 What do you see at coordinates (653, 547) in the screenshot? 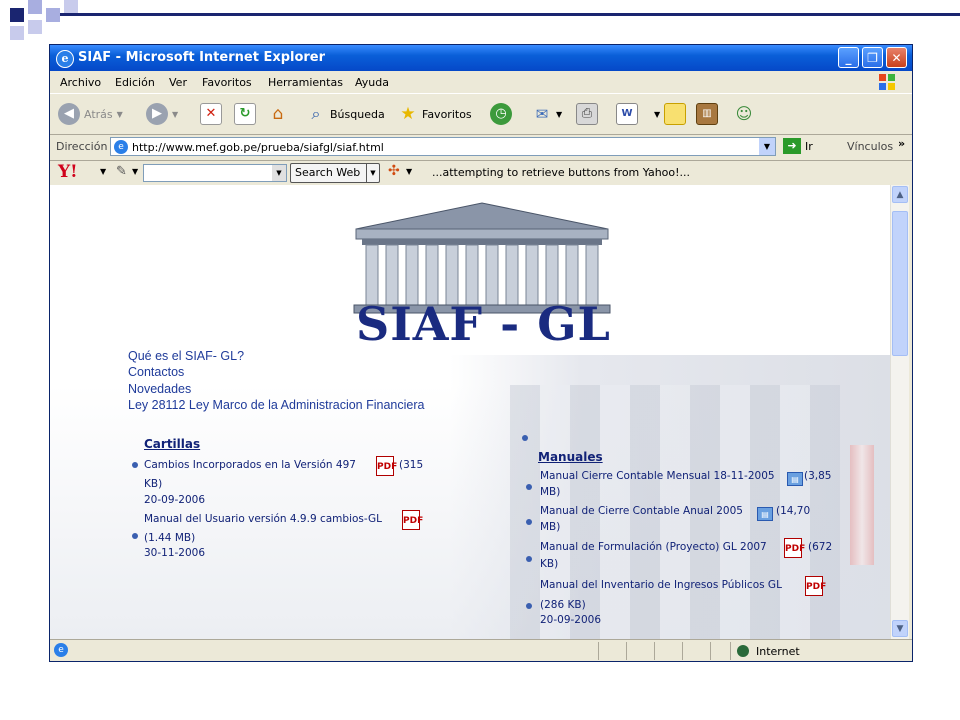
I see `manual-link-3: Manual de Formulación (Proyecto) GL 2007` at bounding box center [653, 547].